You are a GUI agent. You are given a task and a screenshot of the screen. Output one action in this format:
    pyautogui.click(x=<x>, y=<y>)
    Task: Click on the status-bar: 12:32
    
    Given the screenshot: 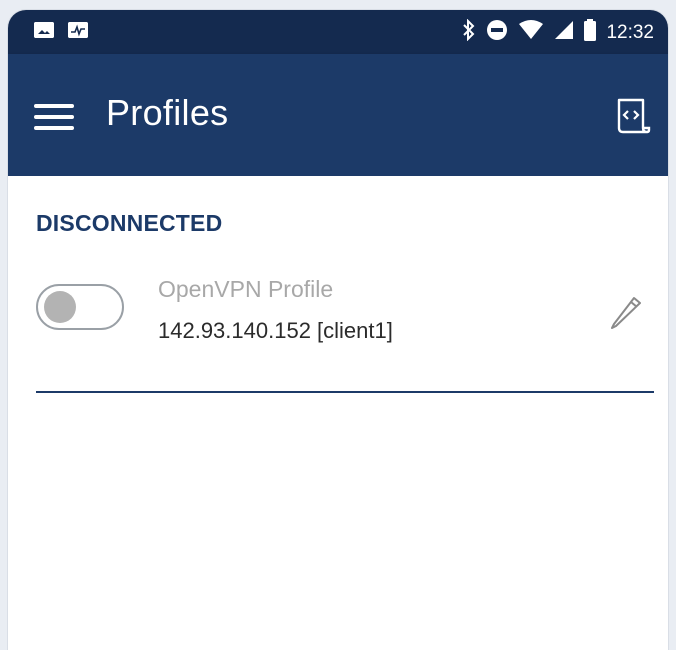 What is the action you would take?
    pyautogui.click(x=338, y=32)
    